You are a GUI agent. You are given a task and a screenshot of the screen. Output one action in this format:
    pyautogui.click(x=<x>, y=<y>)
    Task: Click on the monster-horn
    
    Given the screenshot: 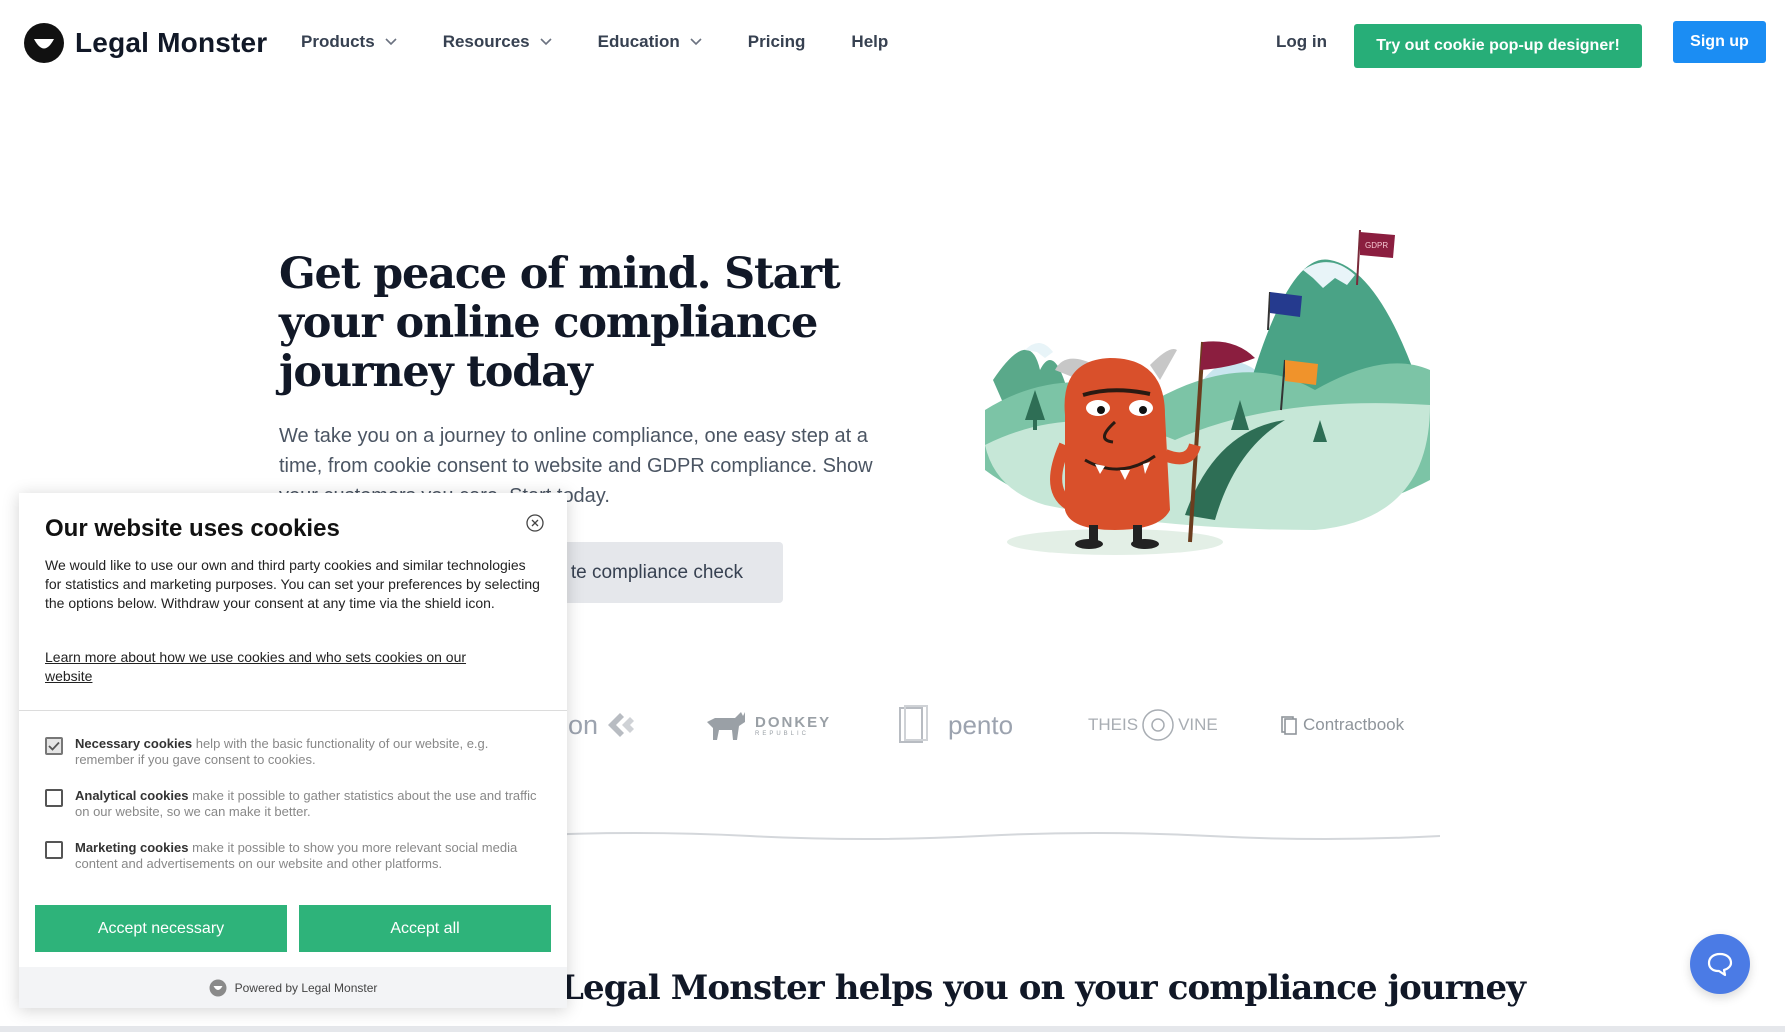 What is the action you would take?
    pyautogui.click(x=1163, y=364)
    